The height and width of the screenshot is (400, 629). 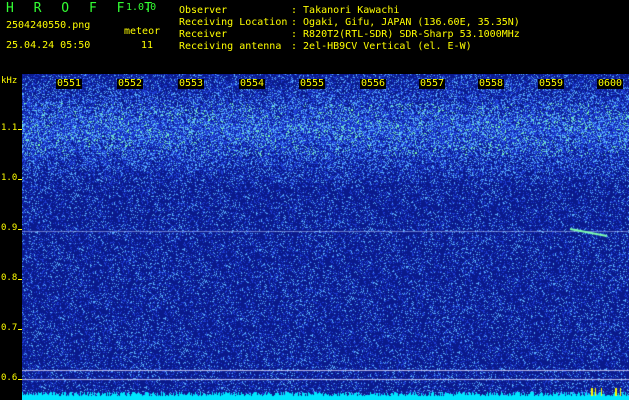 I want to click on y-tick-label: 0.7, so click(x=9, y=328).